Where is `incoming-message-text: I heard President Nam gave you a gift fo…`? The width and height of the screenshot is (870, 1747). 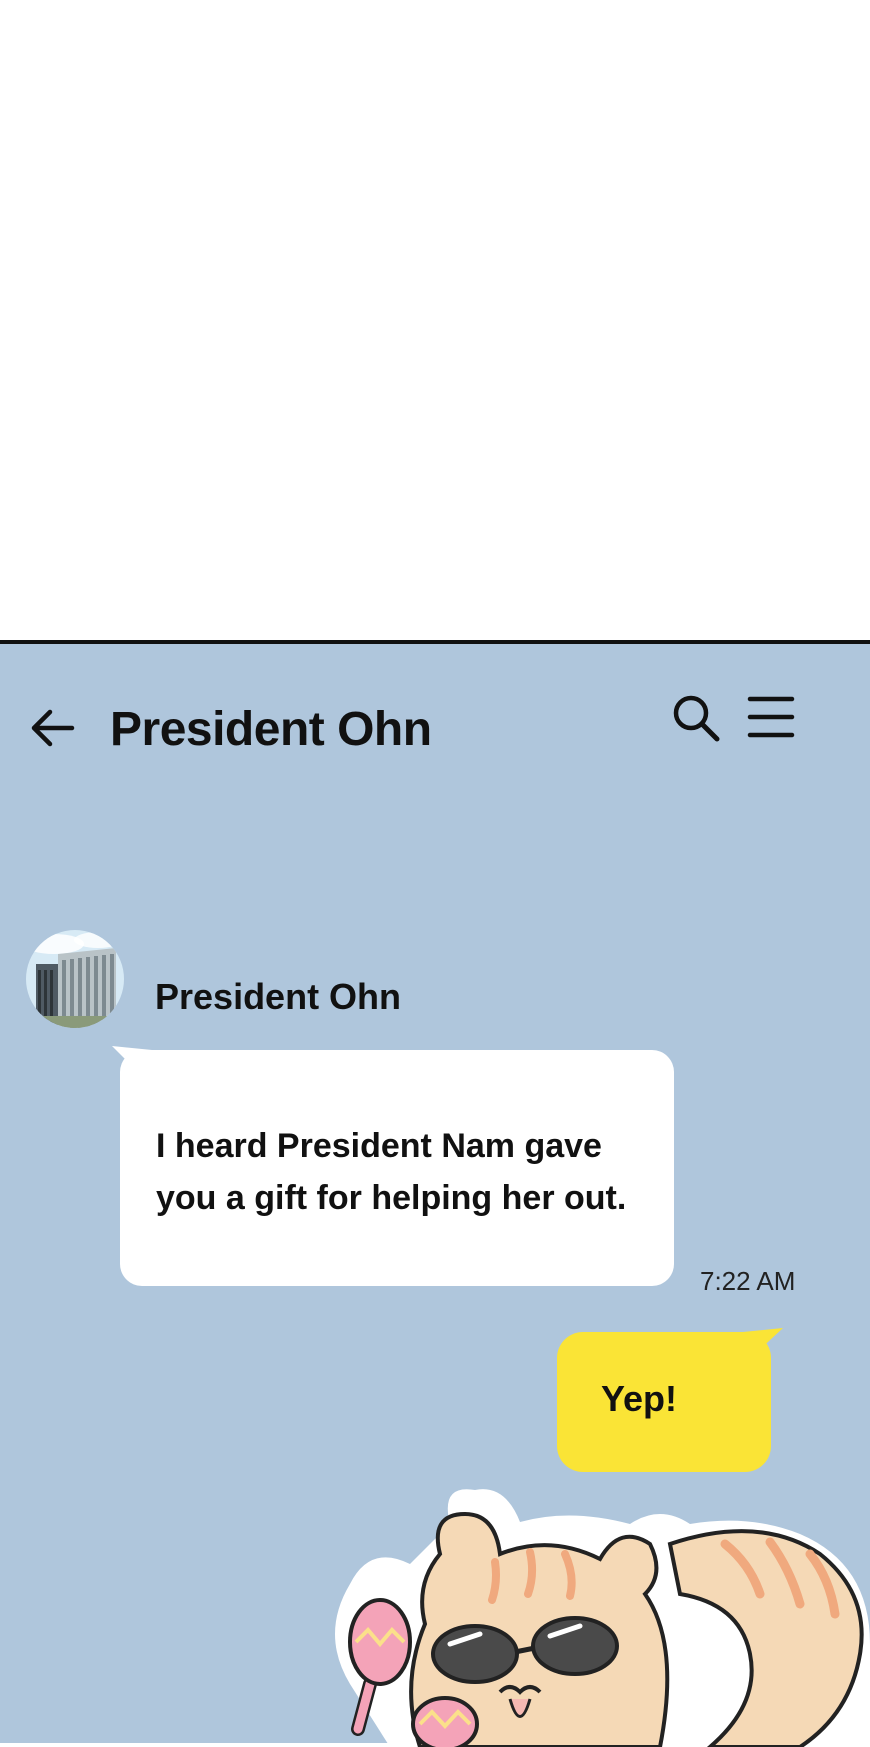
incoming-message-text: I heard President Nam gave you a gift fo… is located at coordinates (391, 1172).